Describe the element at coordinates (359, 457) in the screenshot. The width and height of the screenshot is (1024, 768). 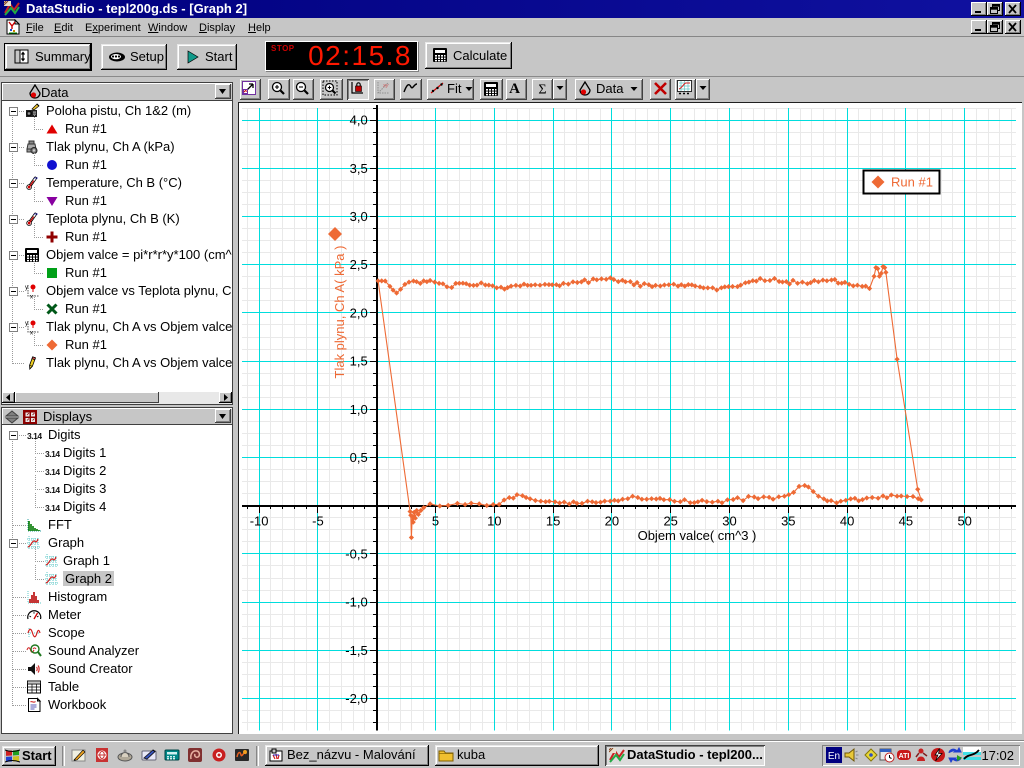
I see `svg-text: 0,5` at that location.